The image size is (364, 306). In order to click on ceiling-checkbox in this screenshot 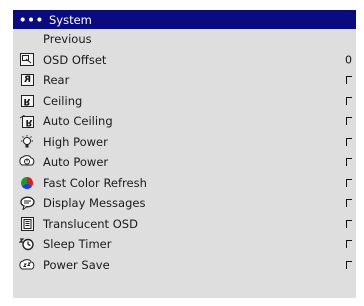, I will do `click(349, 100)`.